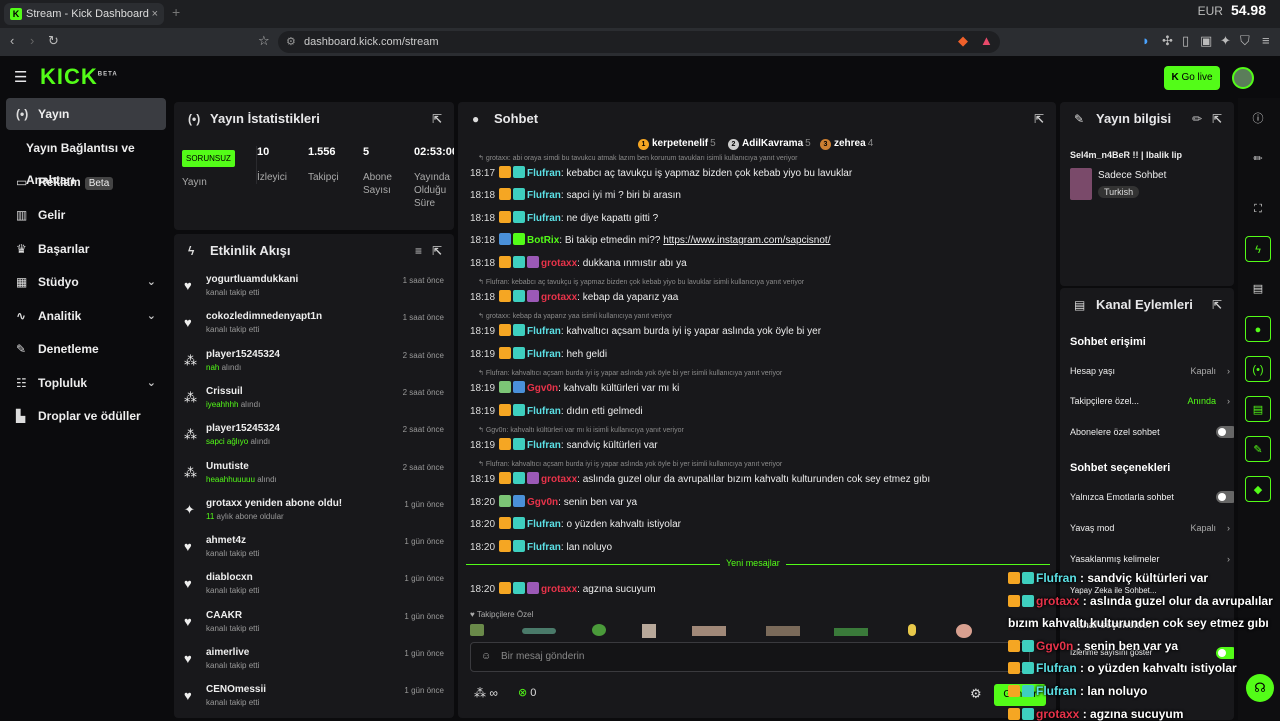 This screenshot has height=721, width=1280. What do you see at coordinates (53, 41) in the screenshot?
I see `reload-icon: ↻` at bounding box center [53, 41].